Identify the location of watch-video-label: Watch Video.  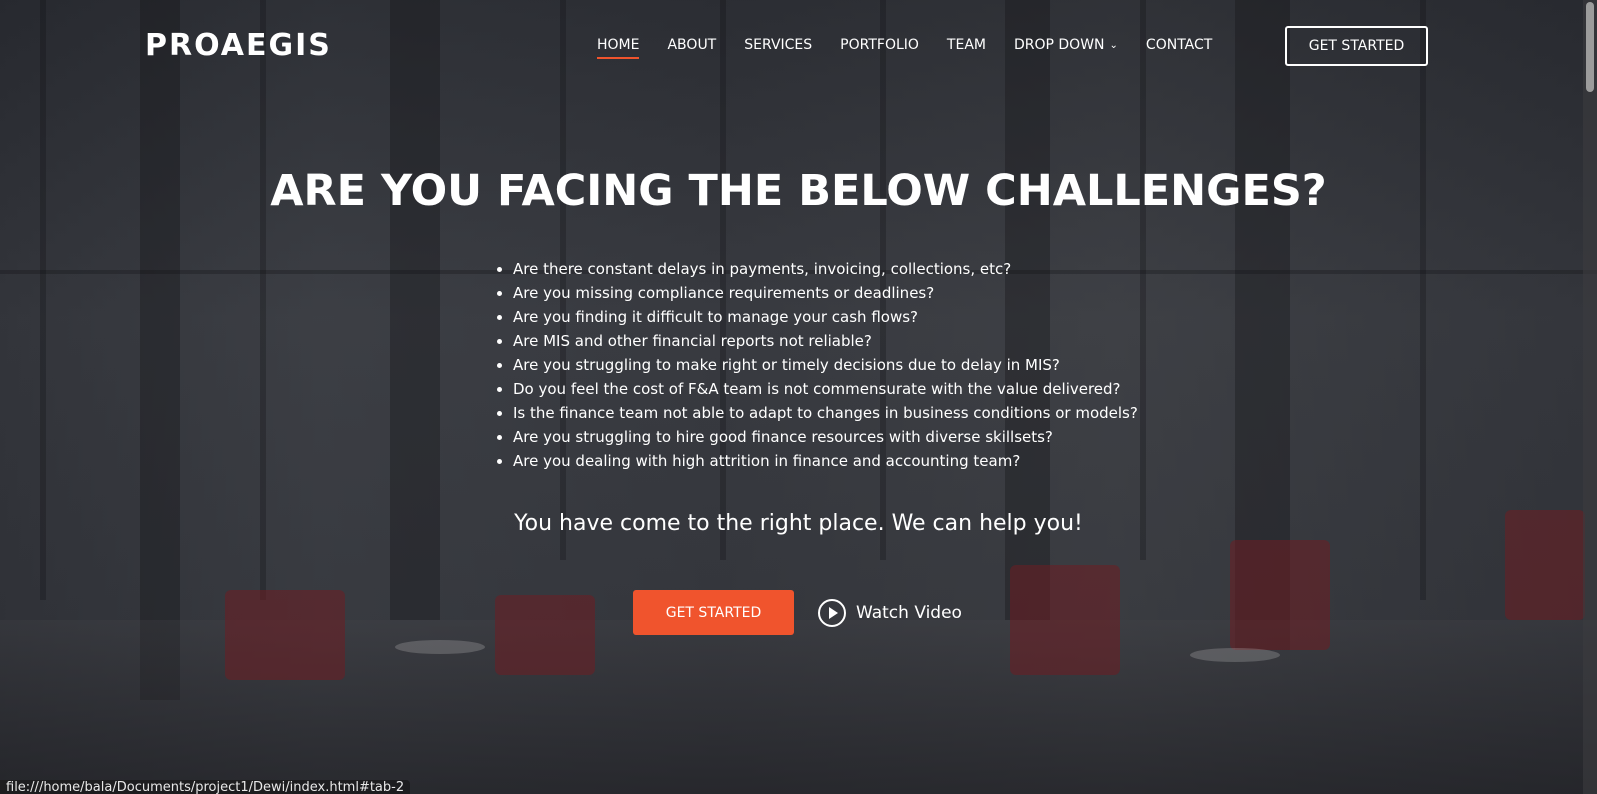
(909, 613).